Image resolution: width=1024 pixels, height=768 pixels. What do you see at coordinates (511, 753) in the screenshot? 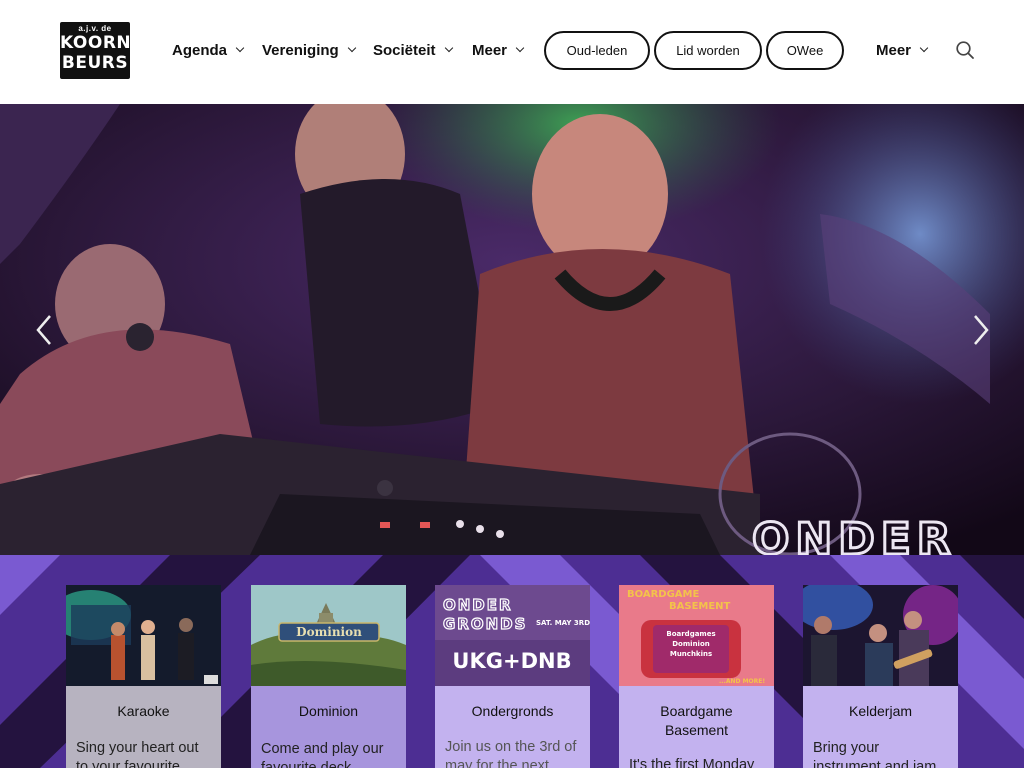
I see `event-description: Join us on the 3rd of may for the next` at bounding box center [511, 753].